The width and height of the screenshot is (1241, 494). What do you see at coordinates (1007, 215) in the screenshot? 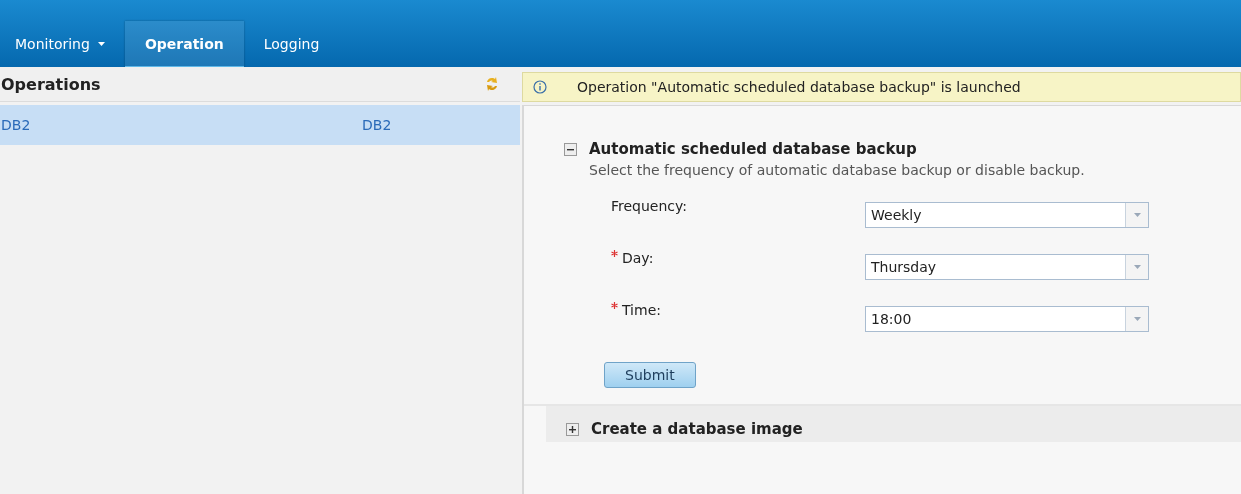
I see `dropdown-field: Weekly` at bounding box center [1007, 215].